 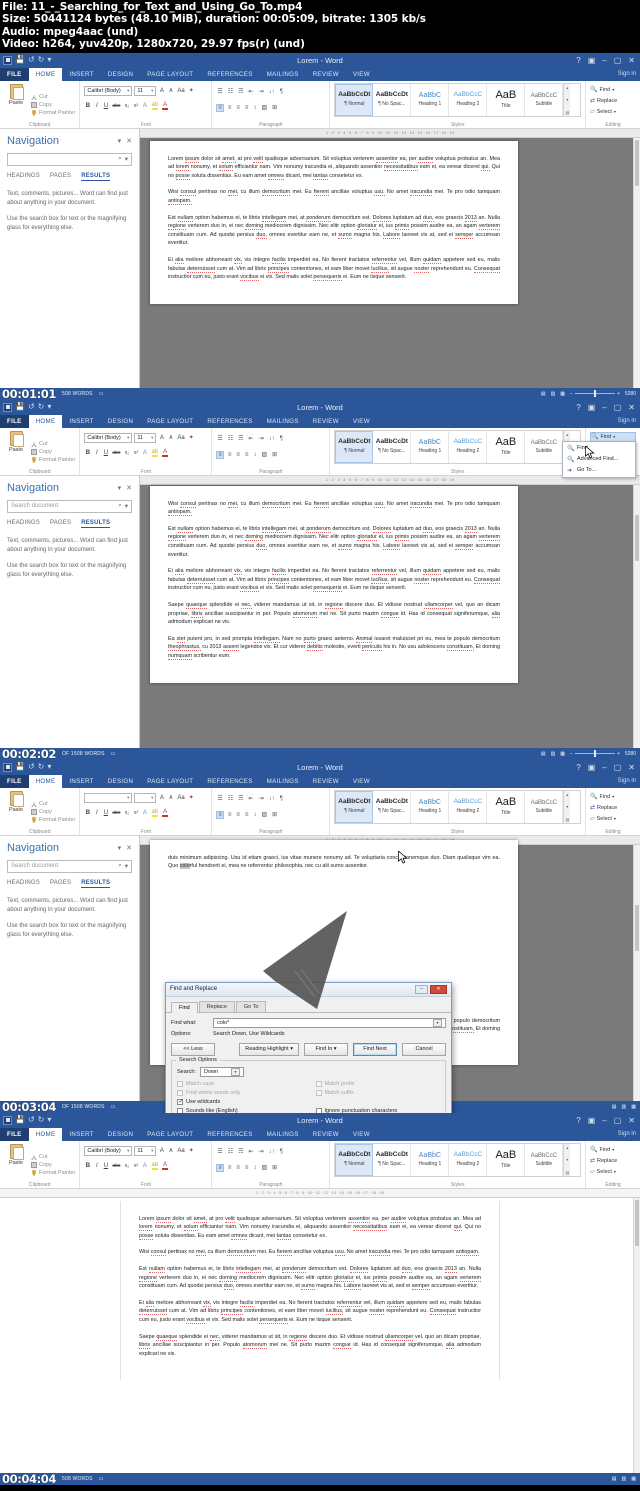 What do you see at coordinates (98, 394) in the screenshot?
I see `proofing-icon: ▭` at bounding box center [98, 394].